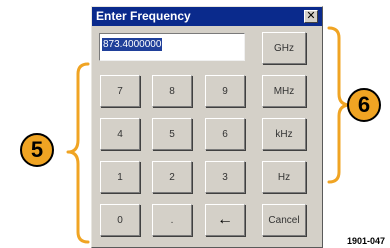  I want to click on mhz-label: MHz, so click(284, 91).